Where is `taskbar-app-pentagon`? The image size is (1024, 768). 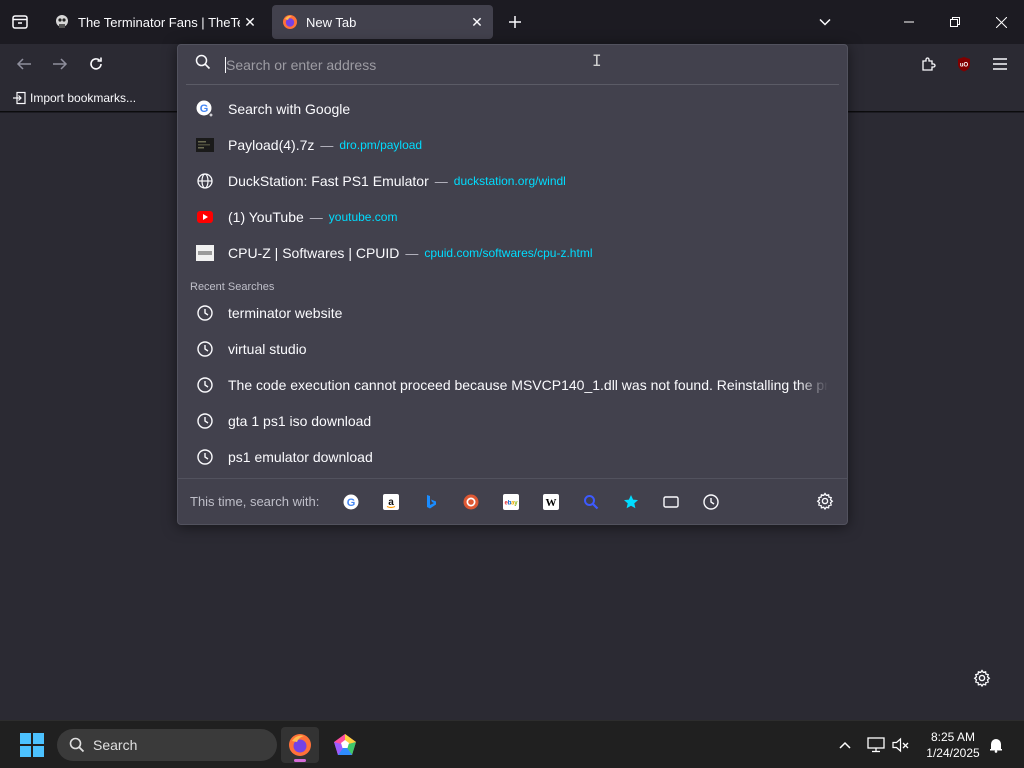 taskbar-app-pentagon is located at coordinates (345, 745).